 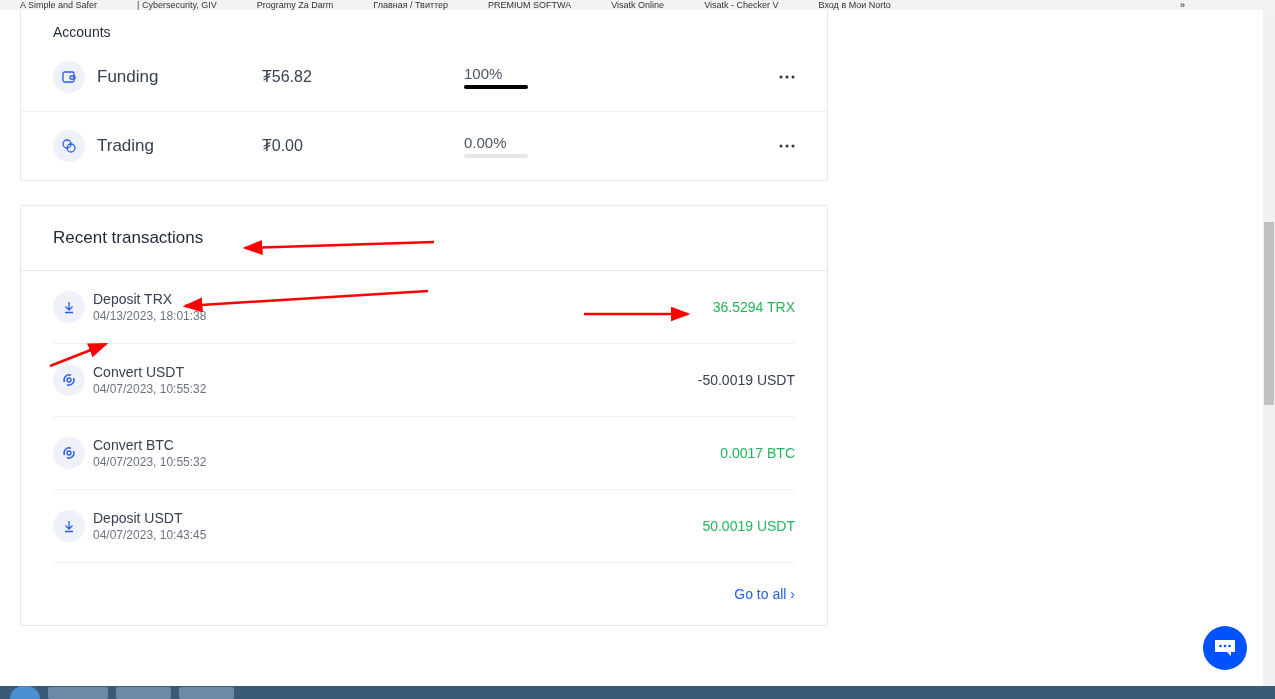 What do you see at coordinates (150, 316) in the screenshot?
I see `transaction-time: 04/13/2023, 18:01:38` at bounding box center [150, 316].